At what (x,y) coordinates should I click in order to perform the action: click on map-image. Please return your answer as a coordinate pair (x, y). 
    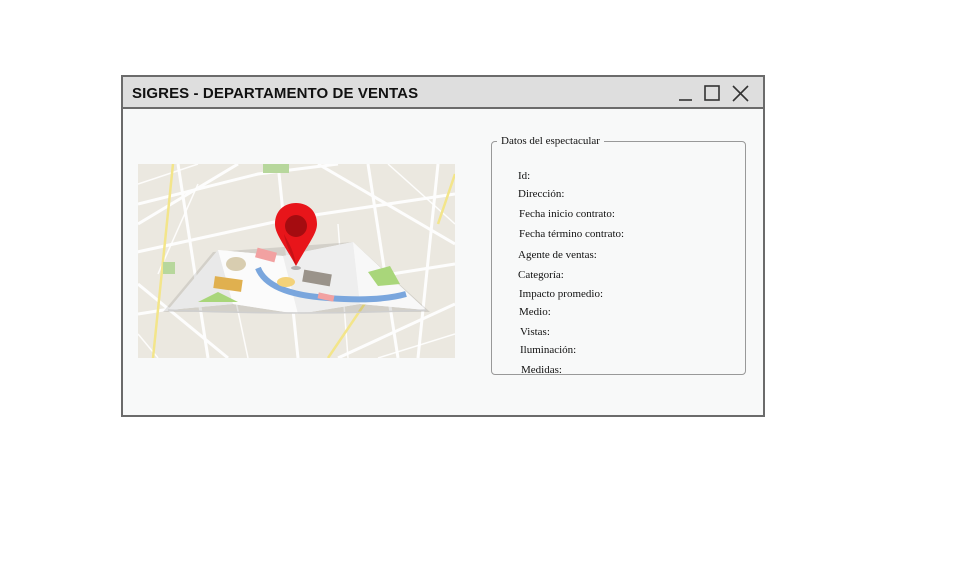
    Looking at the image, I should click on (296, 261).